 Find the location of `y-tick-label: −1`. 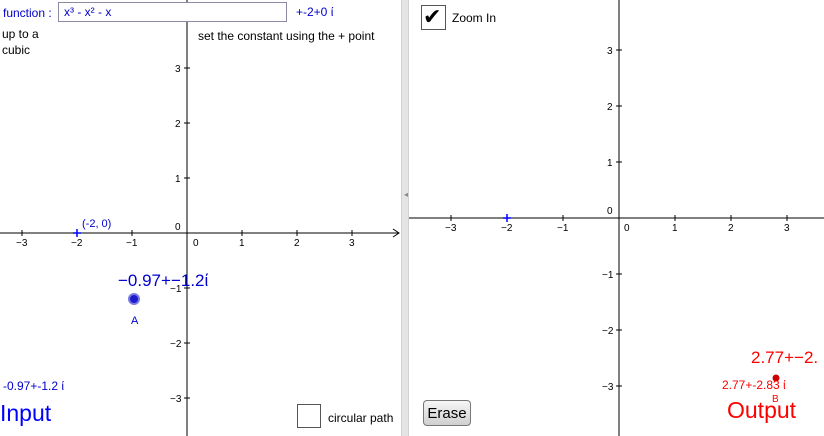

y-tick-label: −1 is located at coordinates (608, 275).